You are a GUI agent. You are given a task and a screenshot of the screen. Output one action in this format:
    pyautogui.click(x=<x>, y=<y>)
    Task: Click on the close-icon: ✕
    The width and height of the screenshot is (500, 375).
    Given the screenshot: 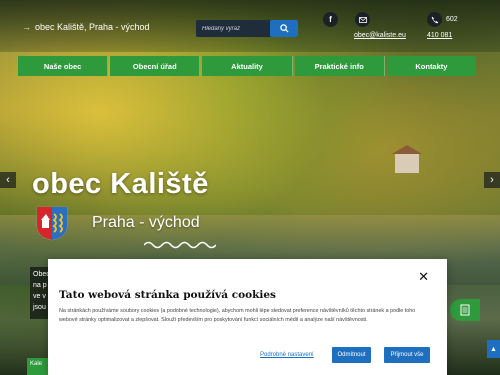 What is the action you would take?
    pyautogui.click(x=423, y=277)
    